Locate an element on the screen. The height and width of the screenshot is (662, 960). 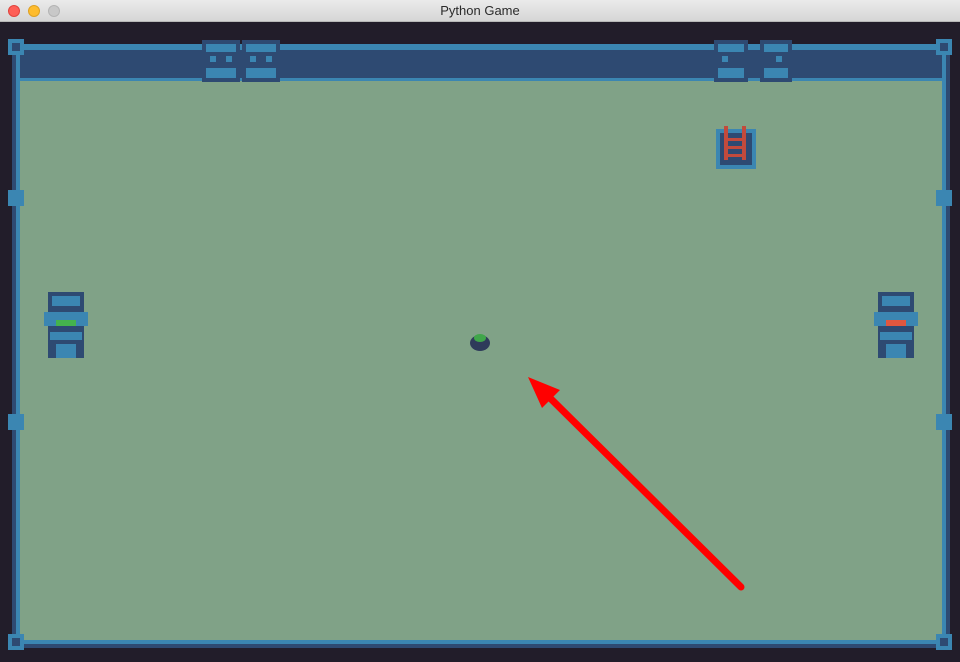
totem-statue-icon-right is located at coordinates (896, 325).